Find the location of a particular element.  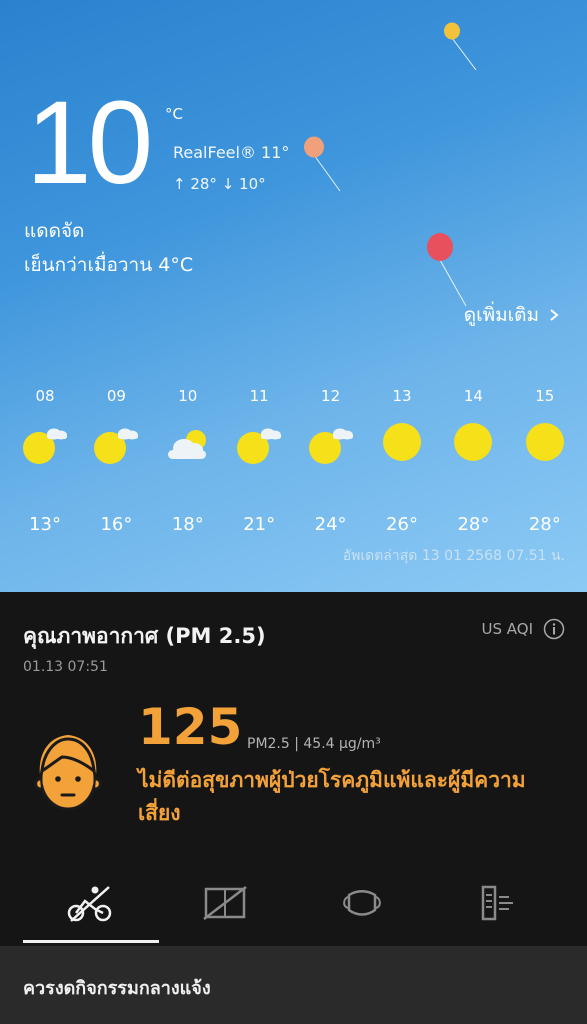

hour-temperature: 18° is located at coordinates (187, 524).